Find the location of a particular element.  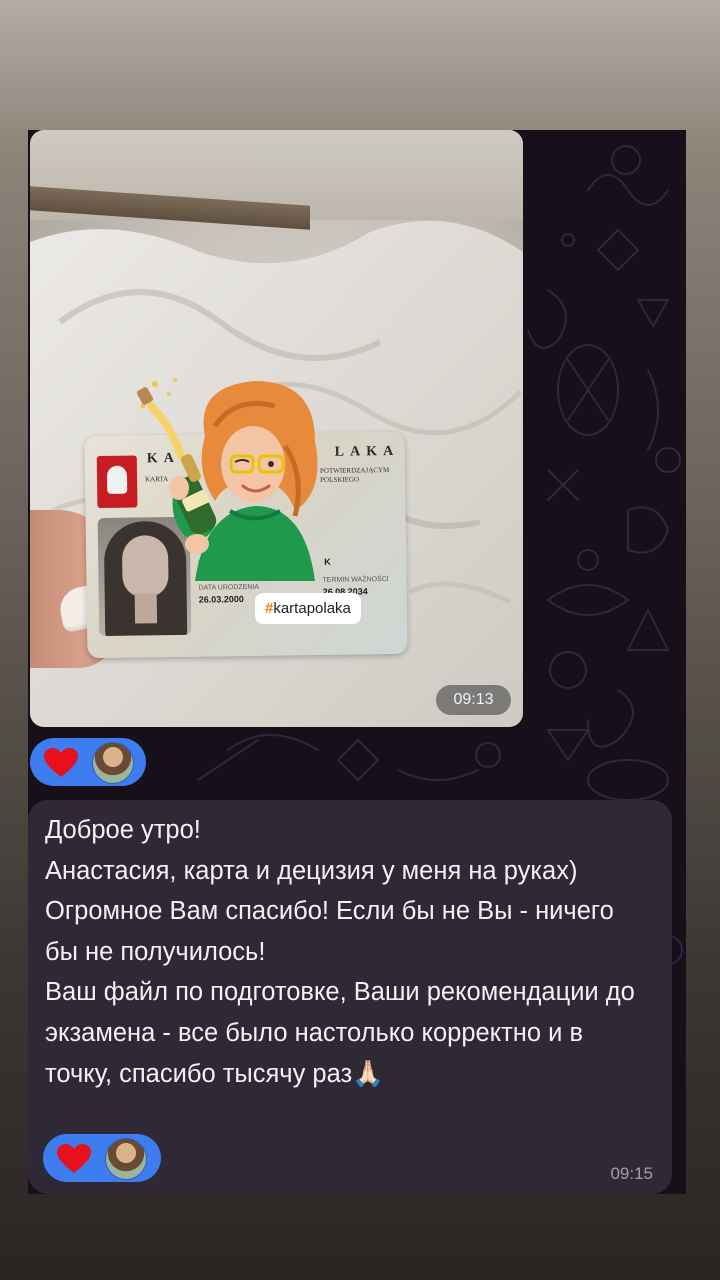

photo-timestamp: 09:13 is located at coordinates (473, 700).